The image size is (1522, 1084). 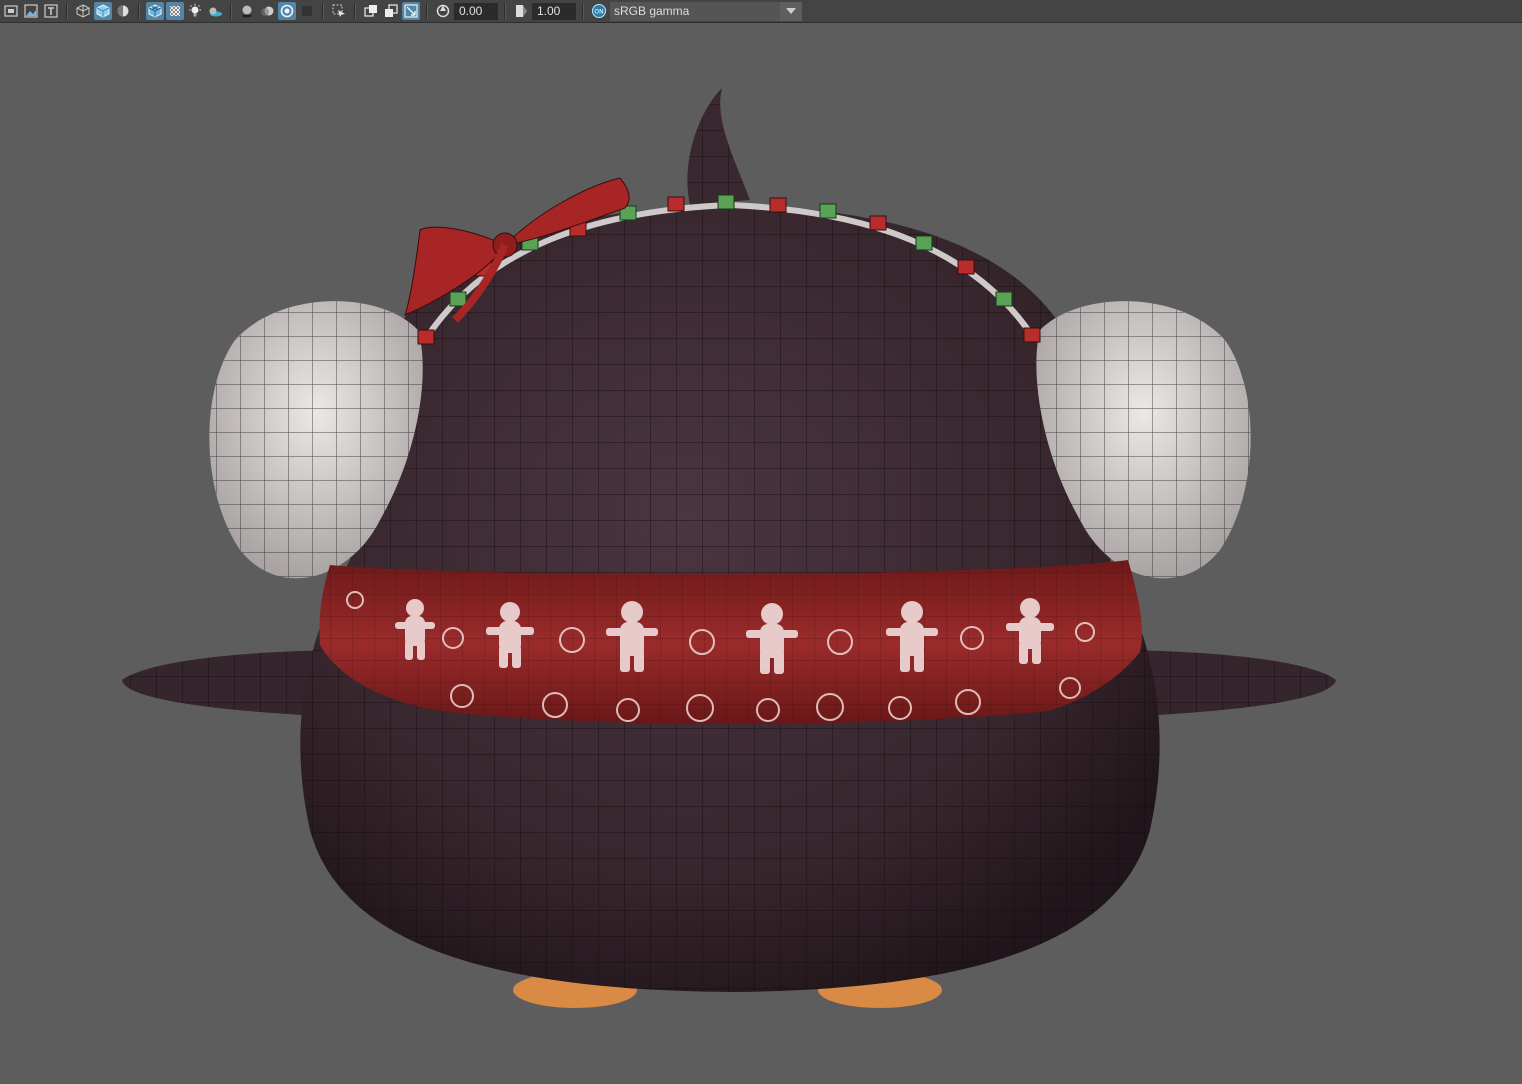 I want to click on xray-icon, so click(x=175, y=11).